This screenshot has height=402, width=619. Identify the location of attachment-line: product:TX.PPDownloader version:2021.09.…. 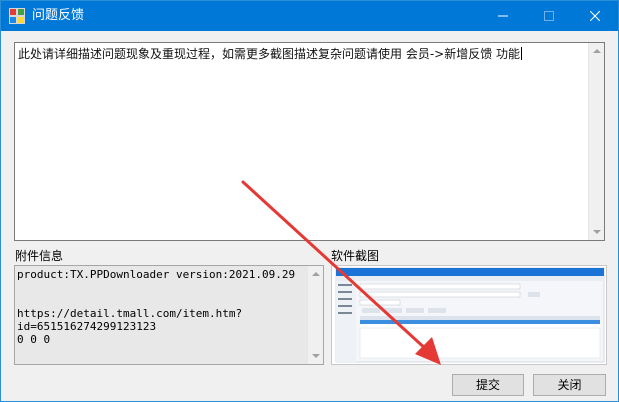
(156, 274).